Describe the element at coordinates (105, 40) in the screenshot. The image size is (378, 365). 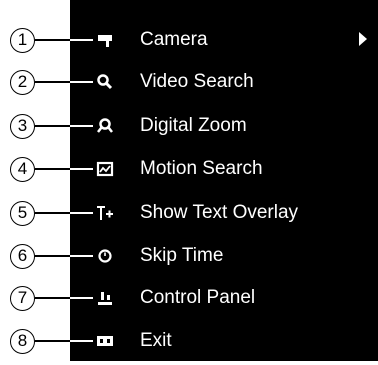
I see `camera-icon` at that location.